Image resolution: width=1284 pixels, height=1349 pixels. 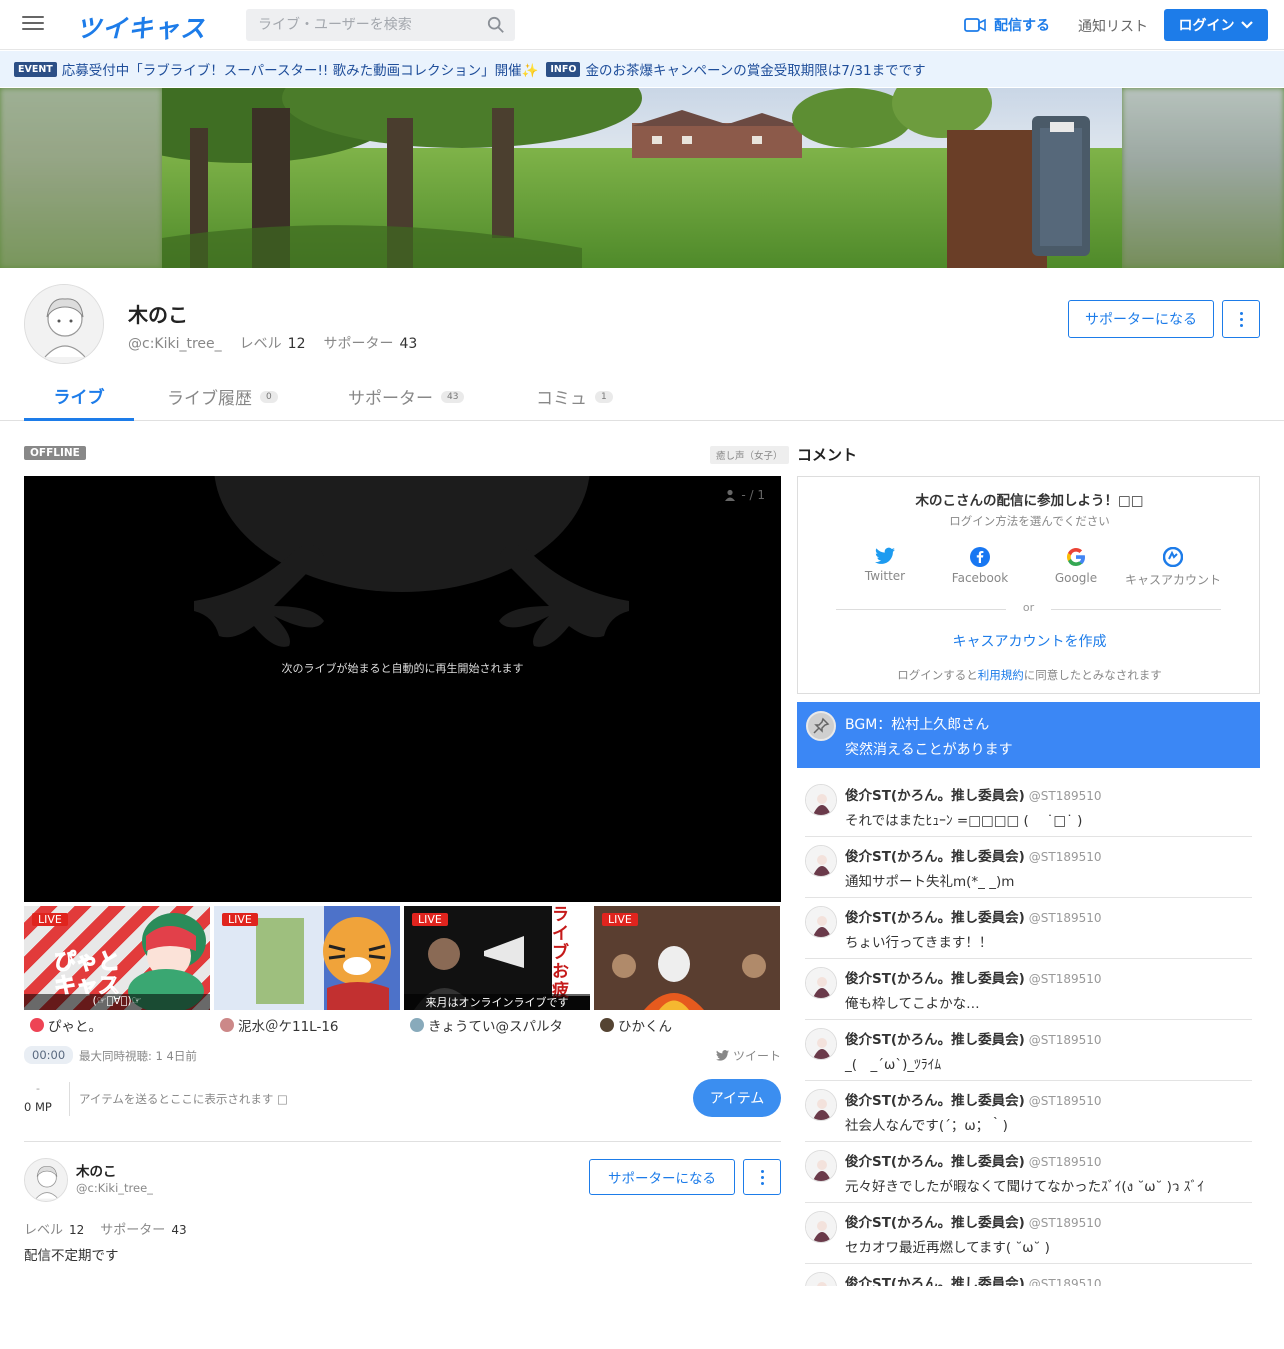 I want to click on tab-live-history: ライブ履歴 0, so click(x=222, y=396).